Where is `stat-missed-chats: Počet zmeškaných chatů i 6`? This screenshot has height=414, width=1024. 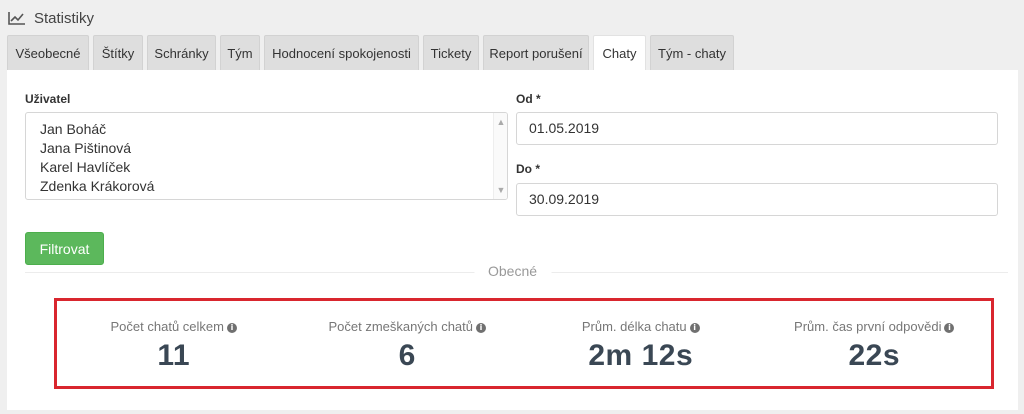
stat-missed-chats: Počet zmeškaných chatů i 6 is located at coordinates (408, 343).